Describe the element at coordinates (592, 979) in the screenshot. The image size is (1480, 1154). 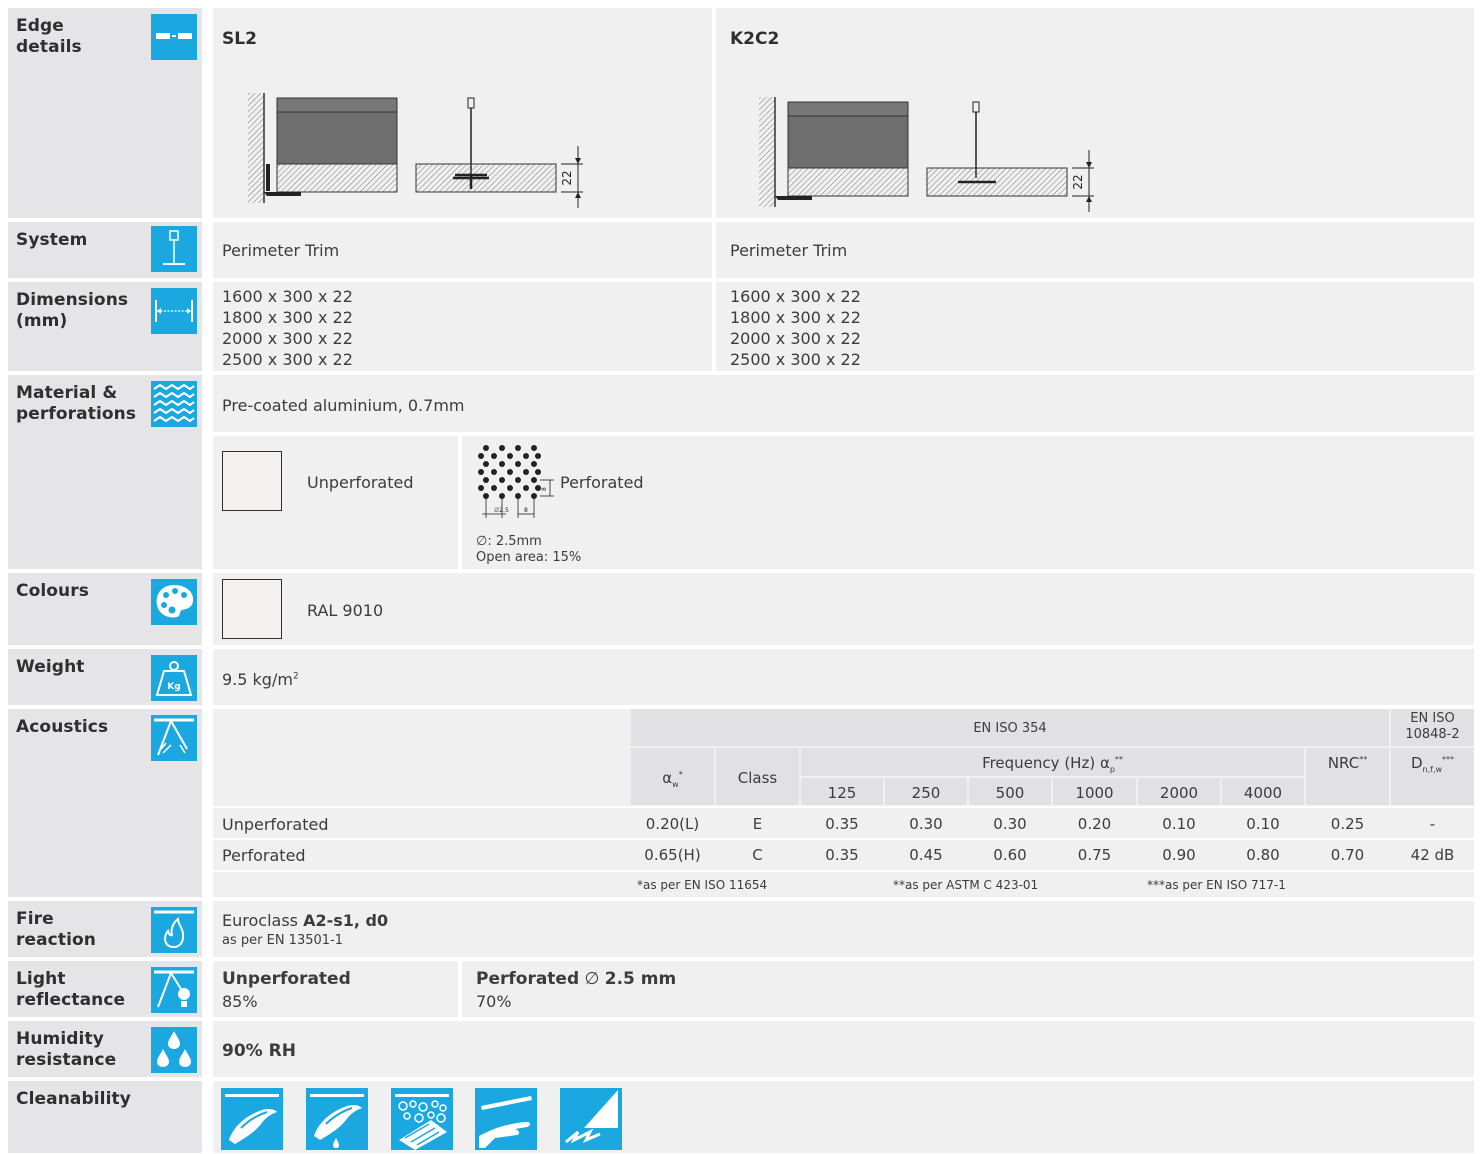
I see `light-perforated-symbol: ∅` at that location.